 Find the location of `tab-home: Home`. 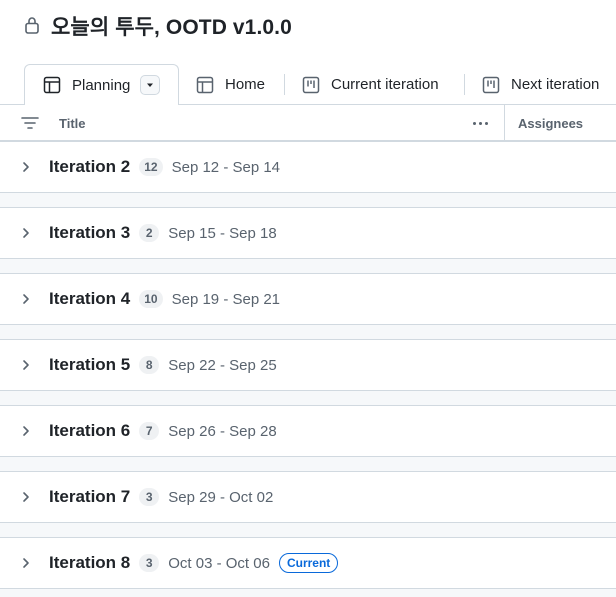

tab-home: Home is located at coordinates (230, 84).